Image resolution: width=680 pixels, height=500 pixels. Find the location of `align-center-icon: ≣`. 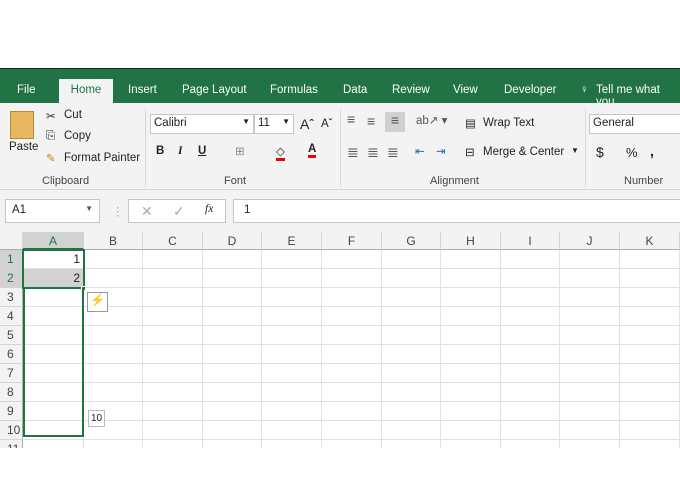

align-center-icon: ≣ is located at coordinates (373, 152).